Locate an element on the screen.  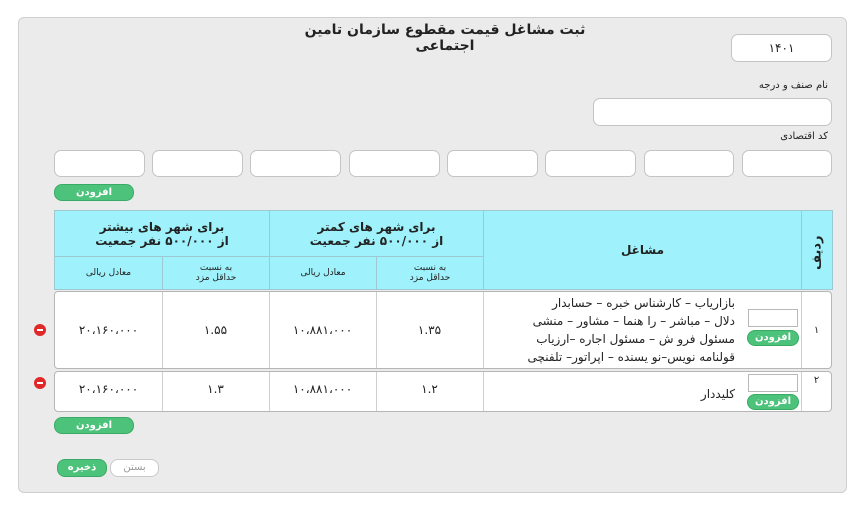
large-ratio-cell: ۱.۳ is located at coordinates (215, 389).